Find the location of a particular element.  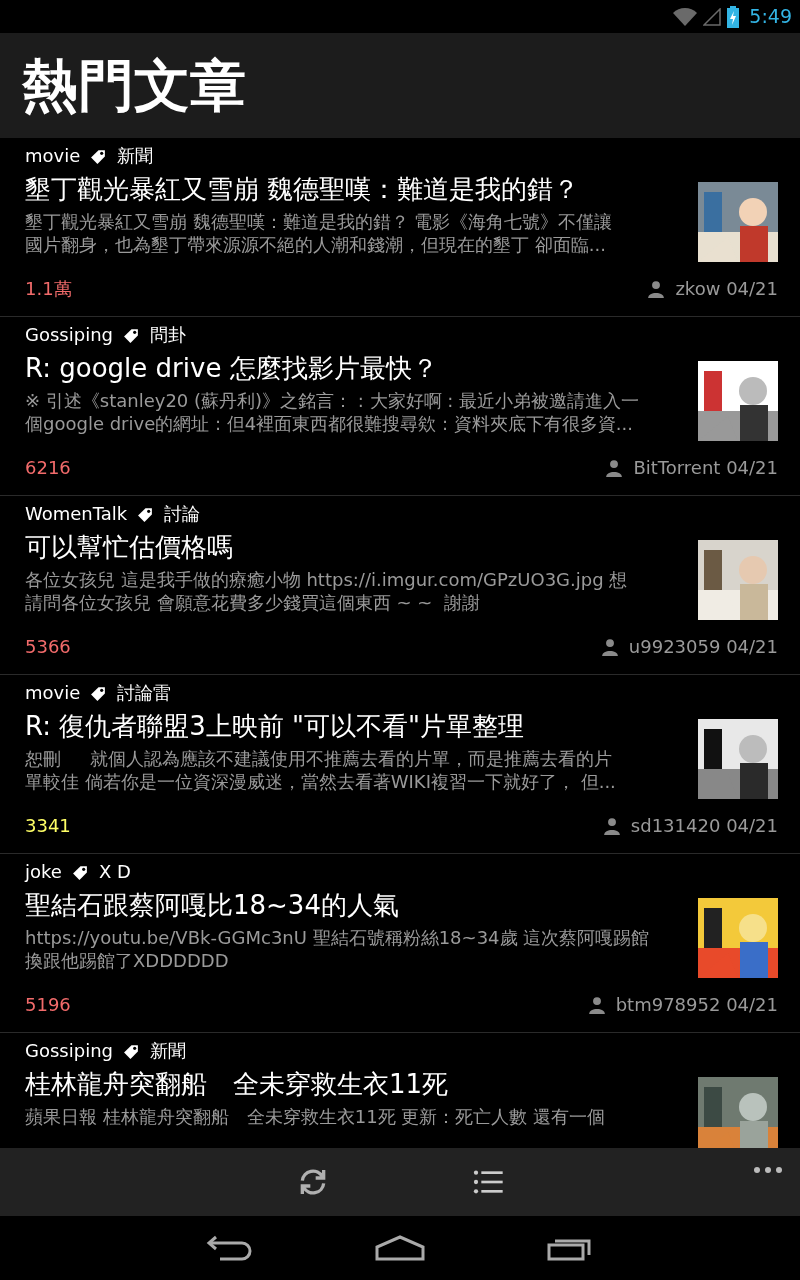

wifi-icon is located at coordinates (685, 16).